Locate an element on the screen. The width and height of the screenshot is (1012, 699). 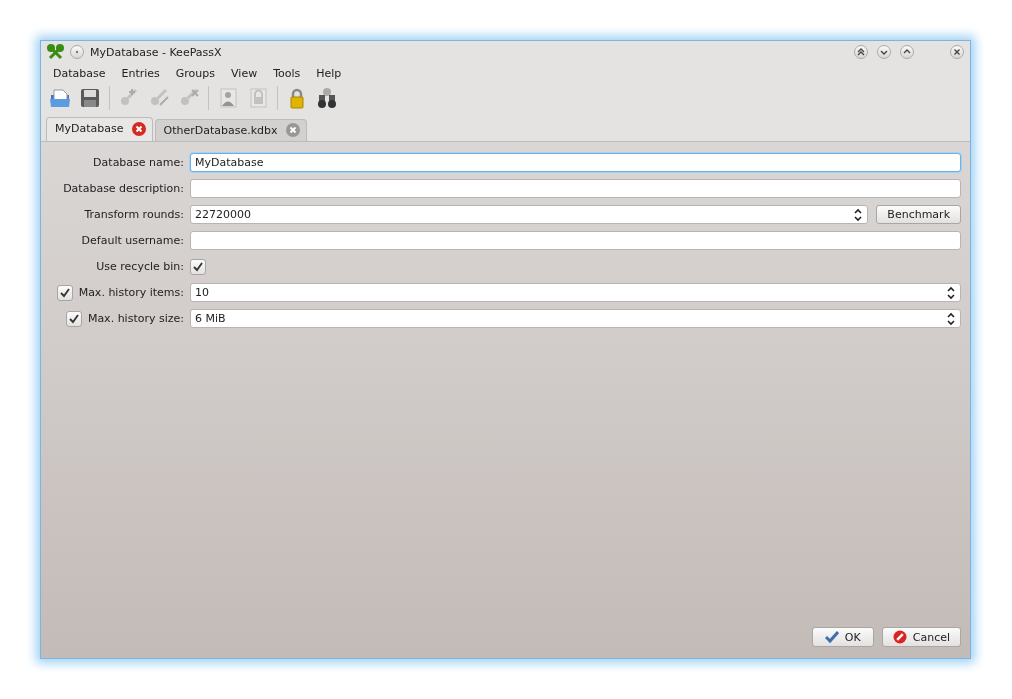
app-logo-icon is located at coordinates (55, 52).